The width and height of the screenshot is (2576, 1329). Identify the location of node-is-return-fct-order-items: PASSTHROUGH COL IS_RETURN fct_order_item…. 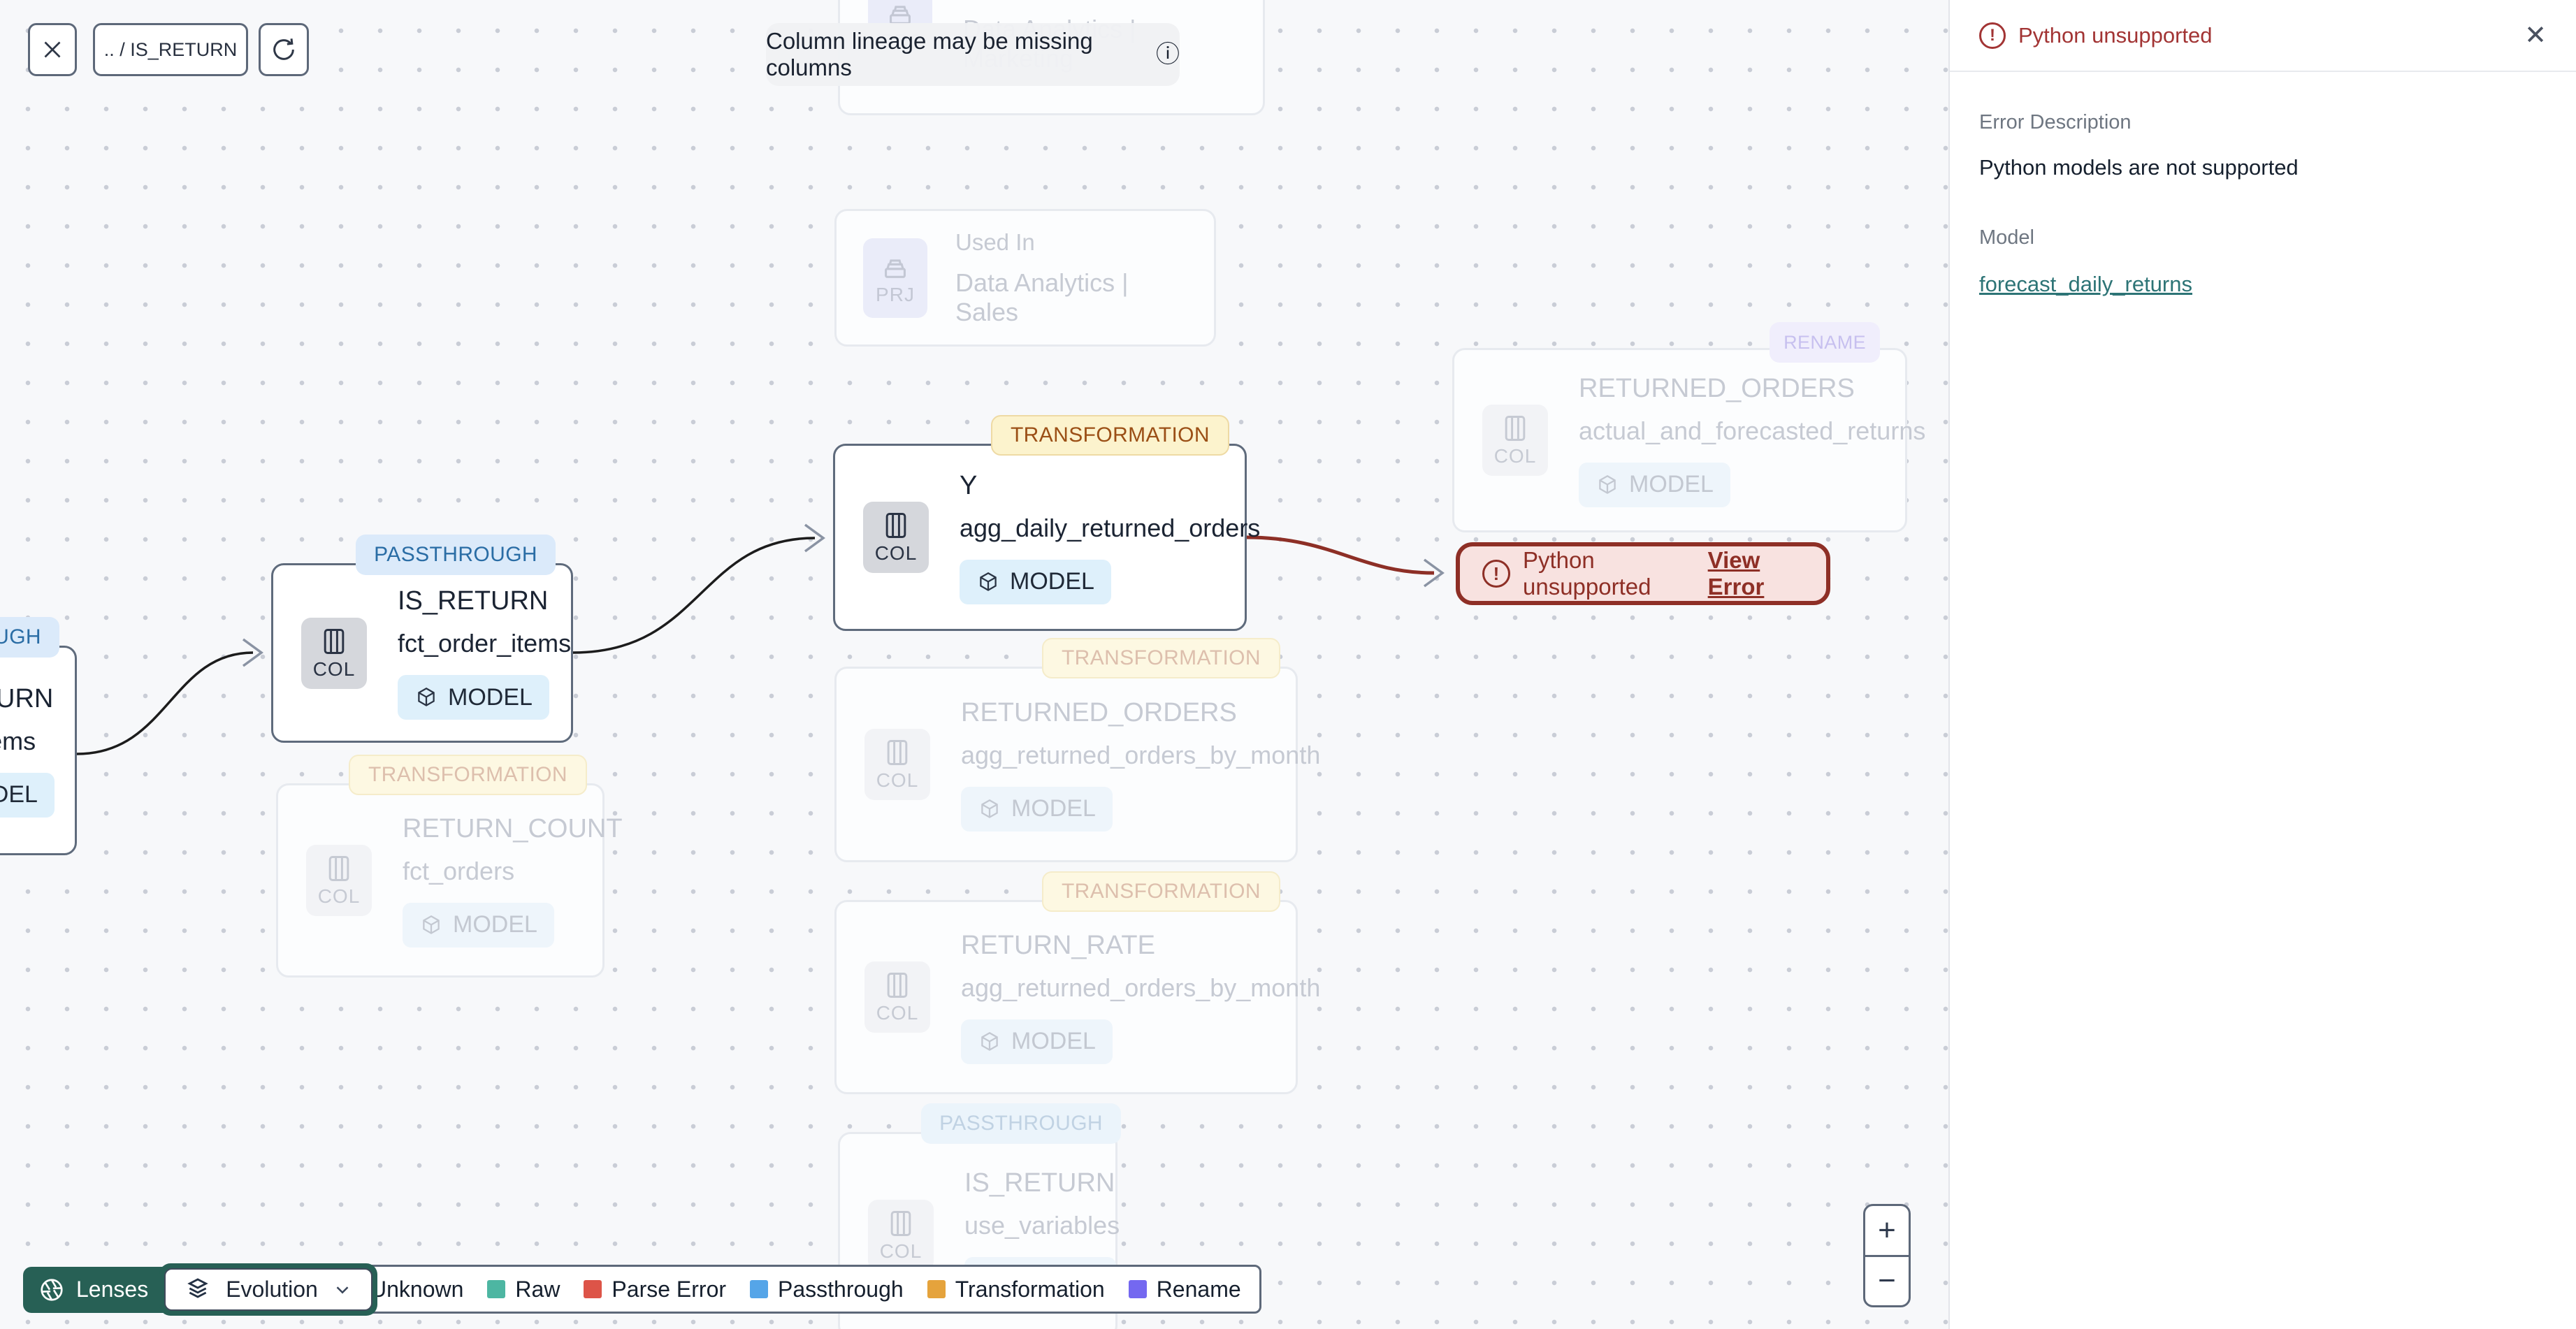
(422, 639).